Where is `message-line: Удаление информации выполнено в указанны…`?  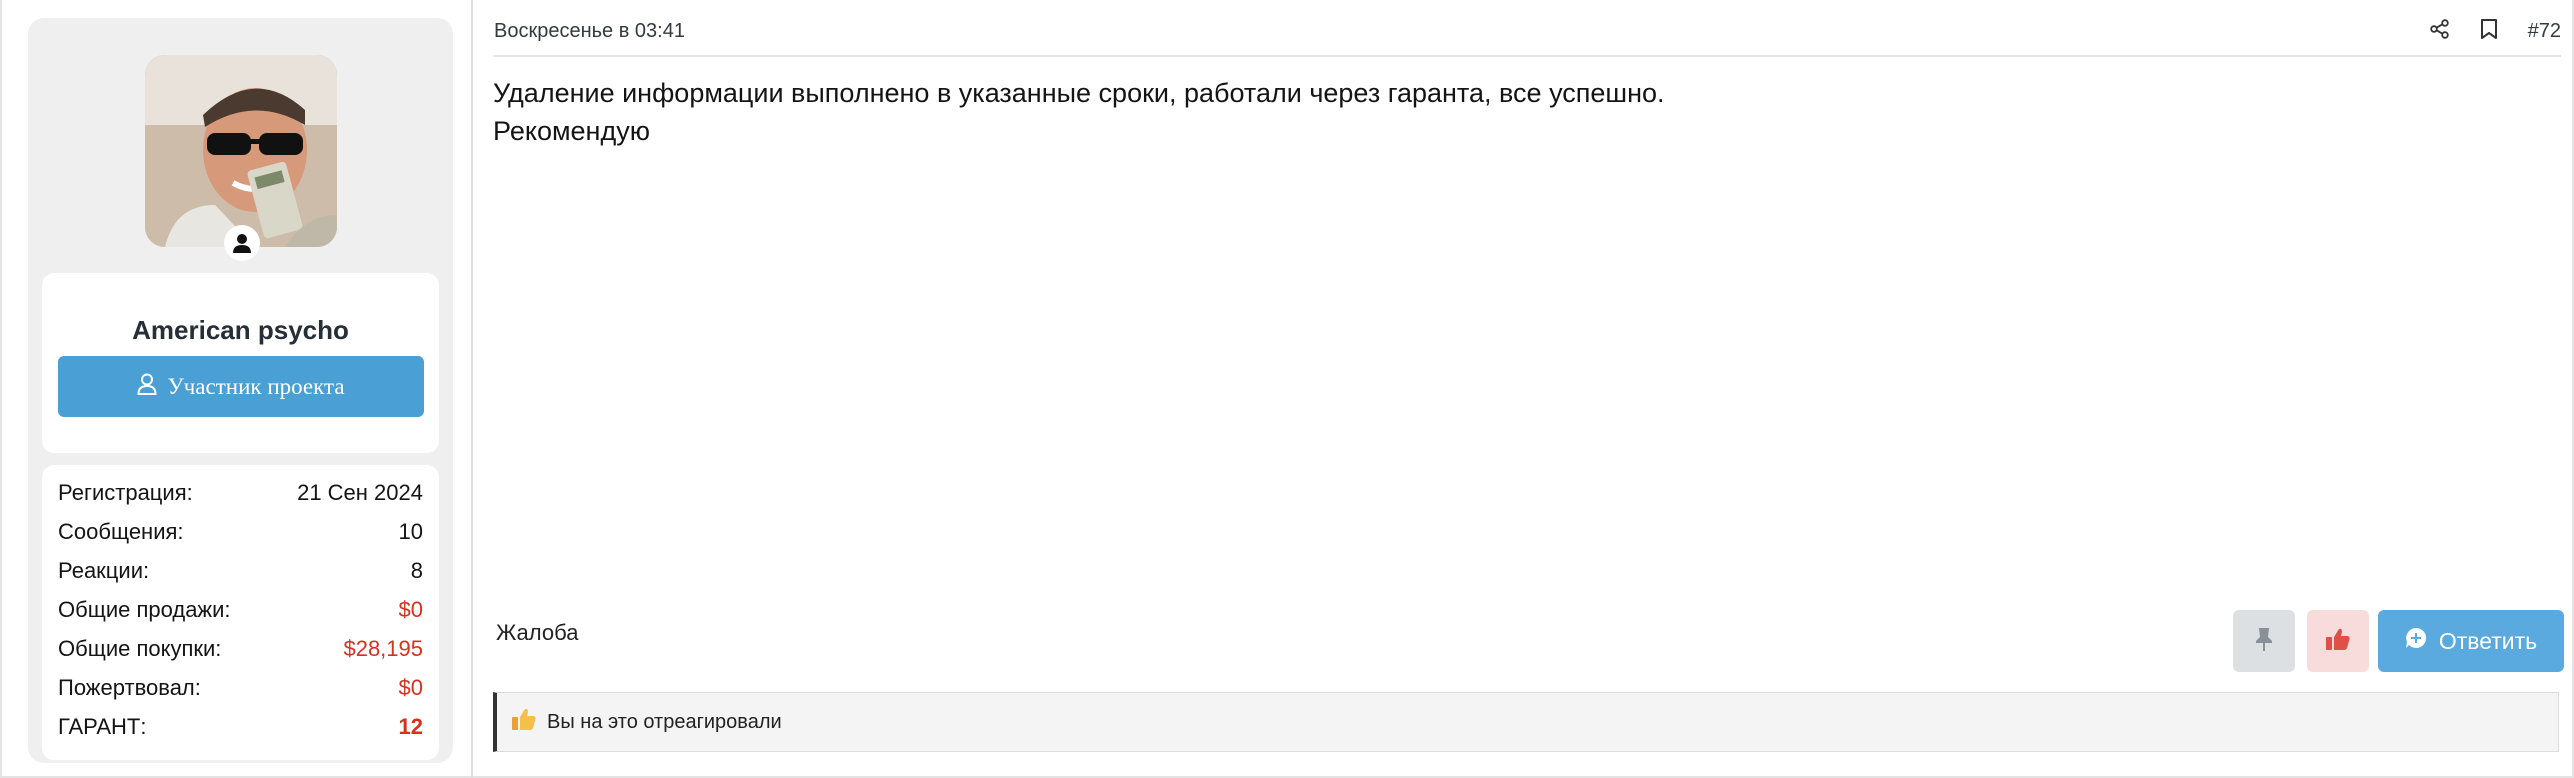
message-line: Удаление информации выполнено в указанны… is located at coordinates (1079, 93).